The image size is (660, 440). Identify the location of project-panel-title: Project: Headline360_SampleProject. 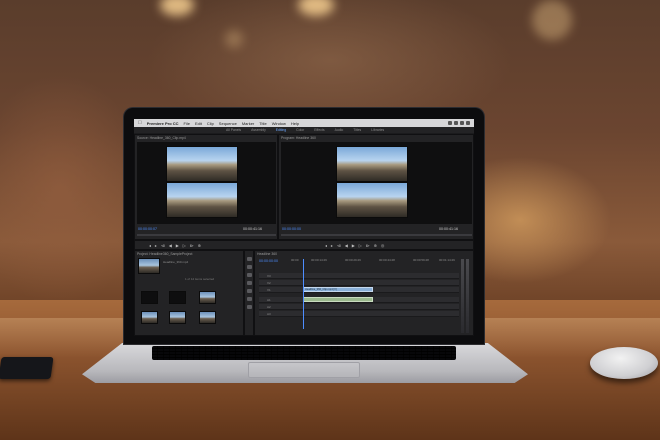
(164, 254).